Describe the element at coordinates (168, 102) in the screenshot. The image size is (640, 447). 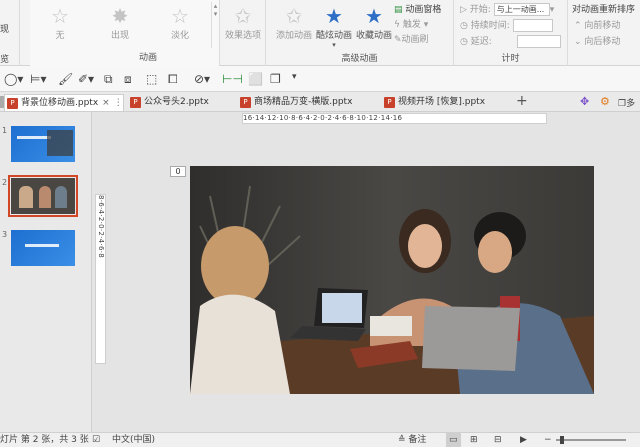
I see `tab-document-2: P 公众号头2.pptx` at that location.